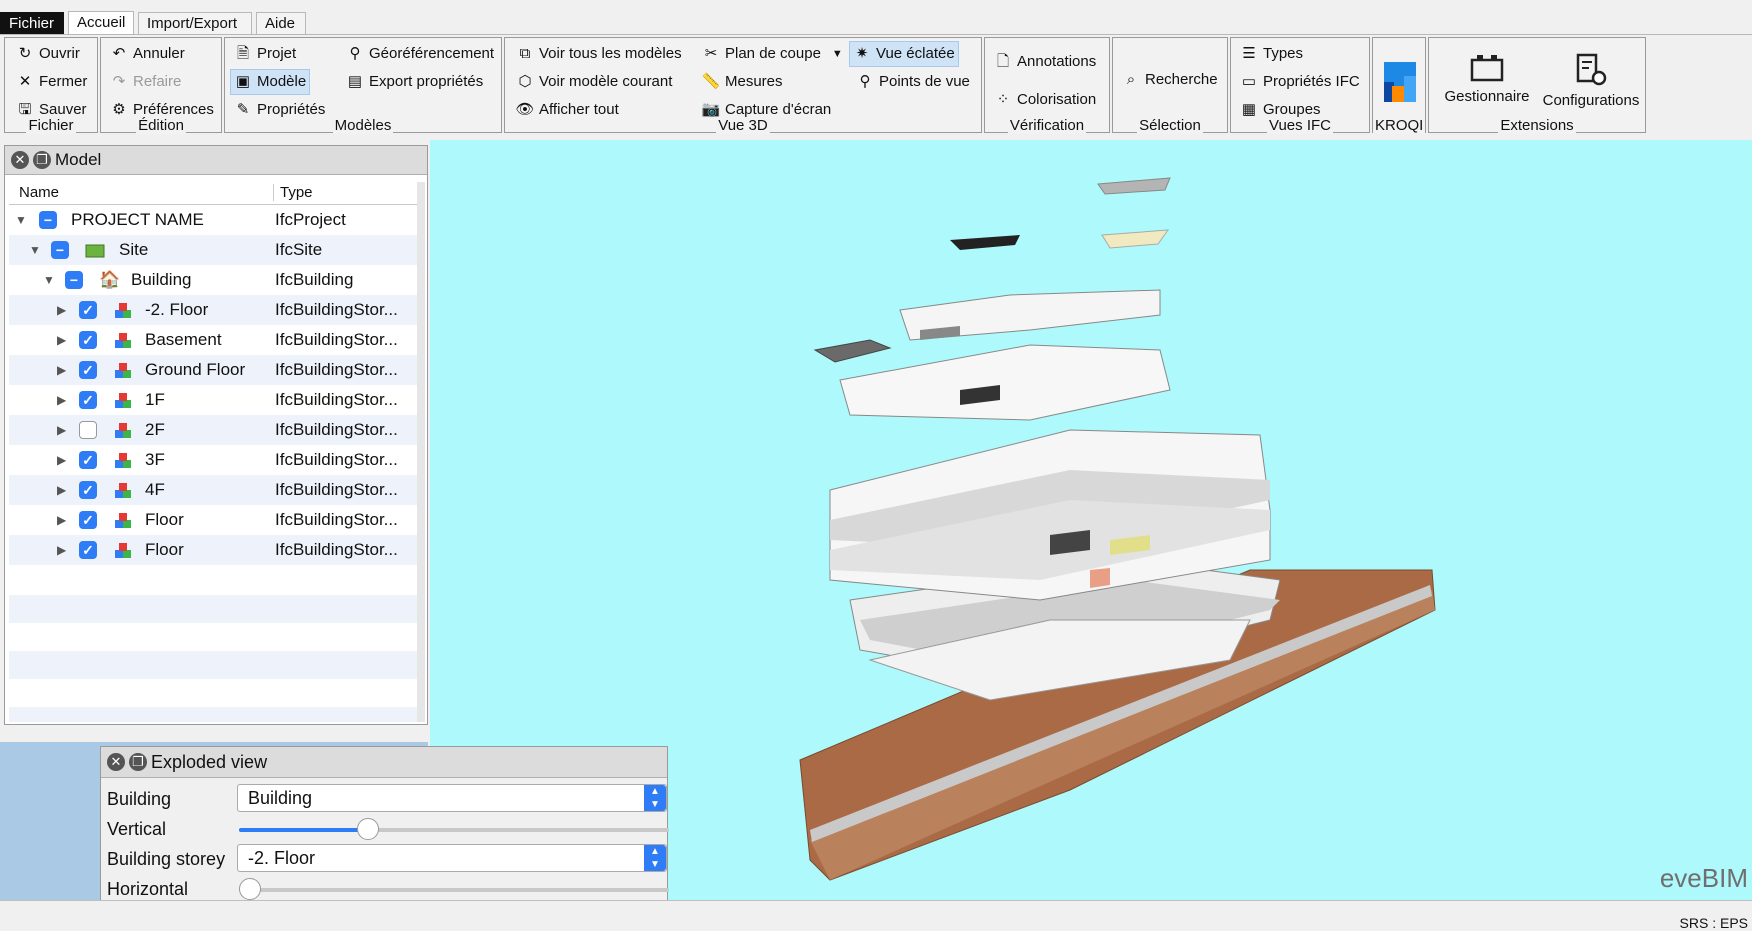 The width and height of the screenshot is (1752, 931). What do you see at coordinates (155, 429) in the screenshot?
I see `tree-item-label: 2F` at bounding box center [155, 429].